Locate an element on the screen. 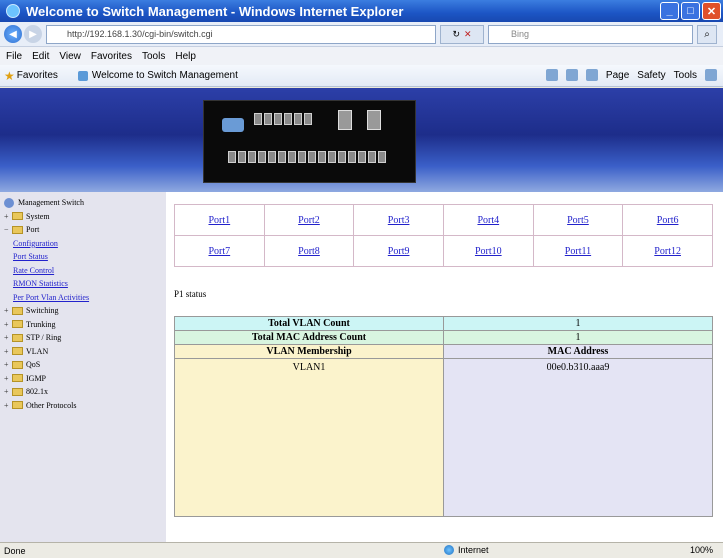 The height and width of the screenshot is (558, 723). port-link: Port6 is located at coordinates (668, 220).